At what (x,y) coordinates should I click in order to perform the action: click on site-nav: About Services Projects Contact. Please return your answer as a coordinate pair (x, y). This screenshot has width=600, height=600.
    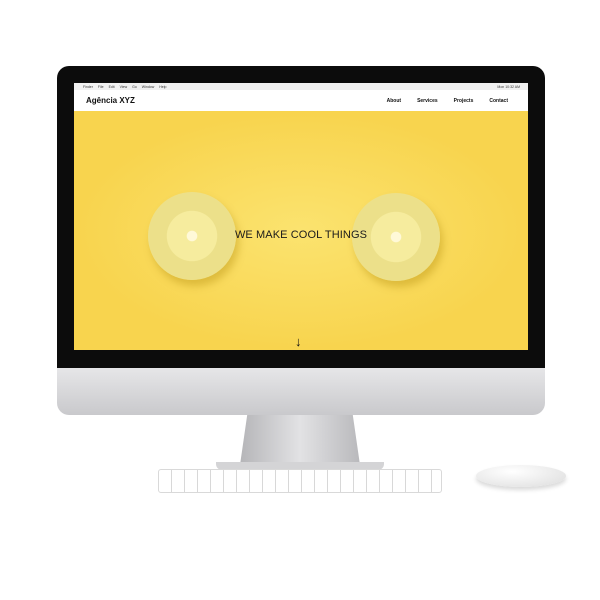
    Looking at the image, I should click on (447, 101).